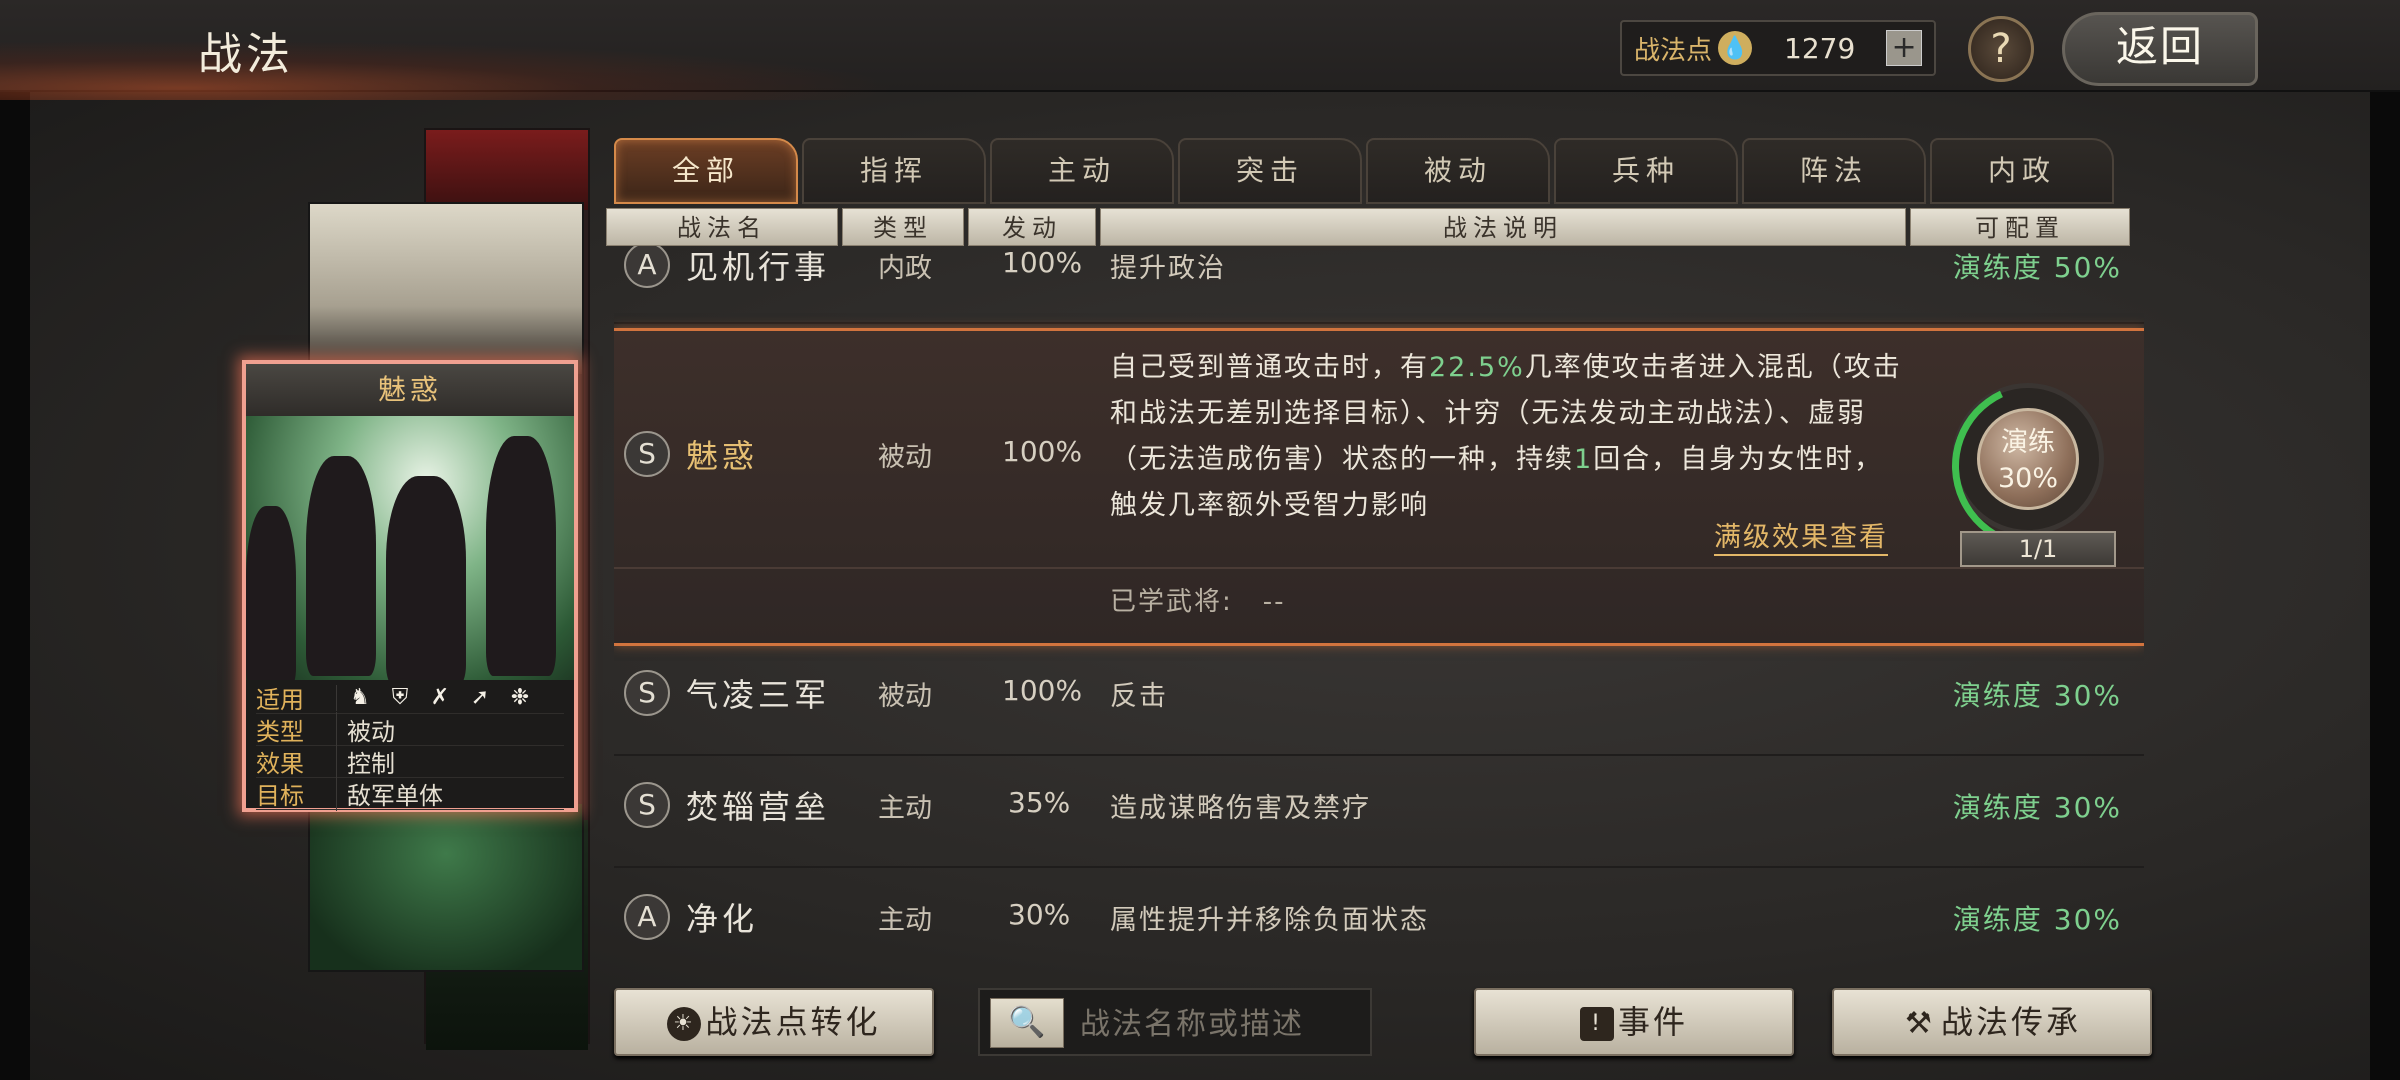 The image size is (2400, 1080). Describe the element at coordinates (246, 54) in the screenshot. I see `page-title: 战法` at that location.